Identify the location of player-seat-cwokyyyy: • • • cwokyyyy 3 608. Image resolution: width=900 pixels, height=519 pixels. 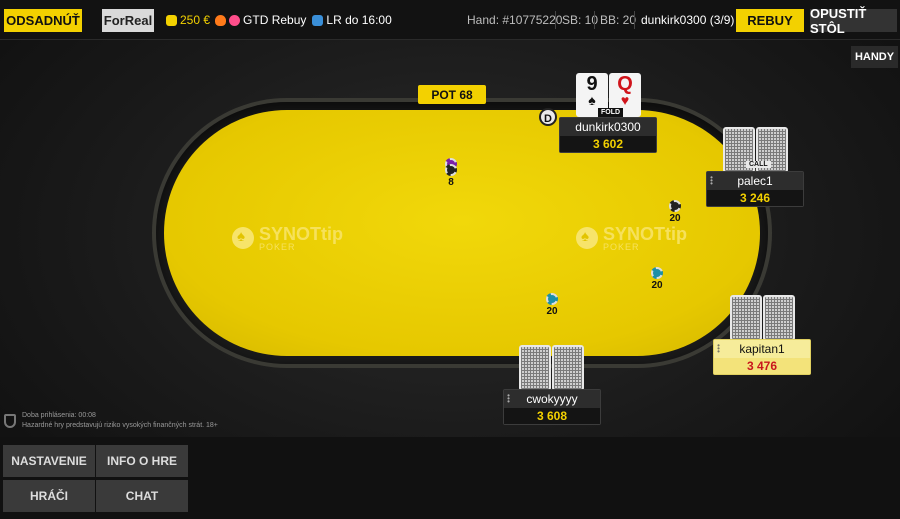
(552, 407).